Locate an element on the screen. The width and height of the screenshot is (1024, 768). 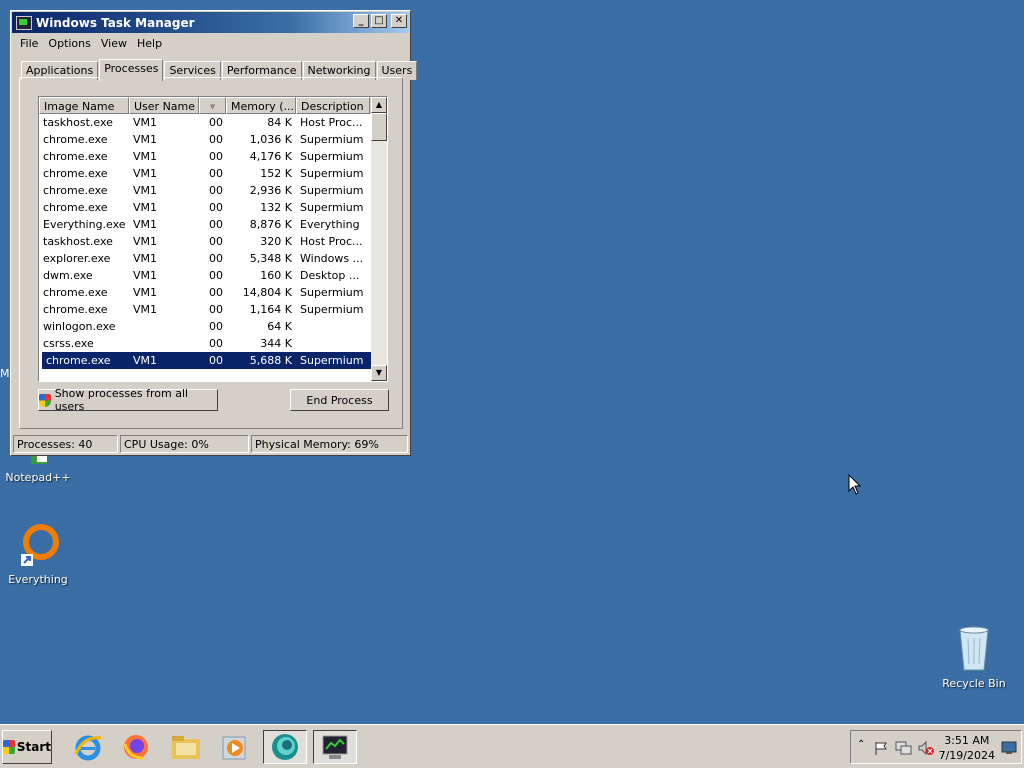
volume-muted-icon is located at coordinates (926, 748).